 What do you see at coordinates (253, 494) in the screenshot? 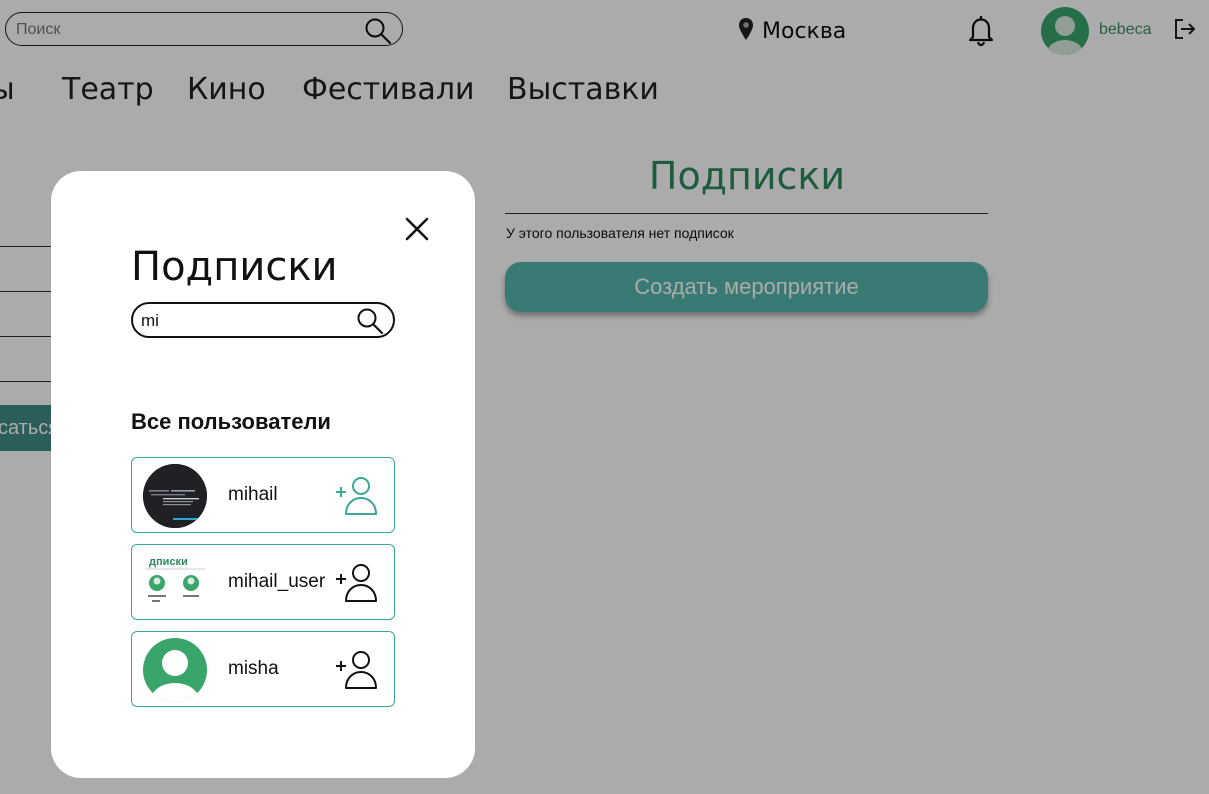
I see `user-name: mihail` at bounding box center [253, 494].